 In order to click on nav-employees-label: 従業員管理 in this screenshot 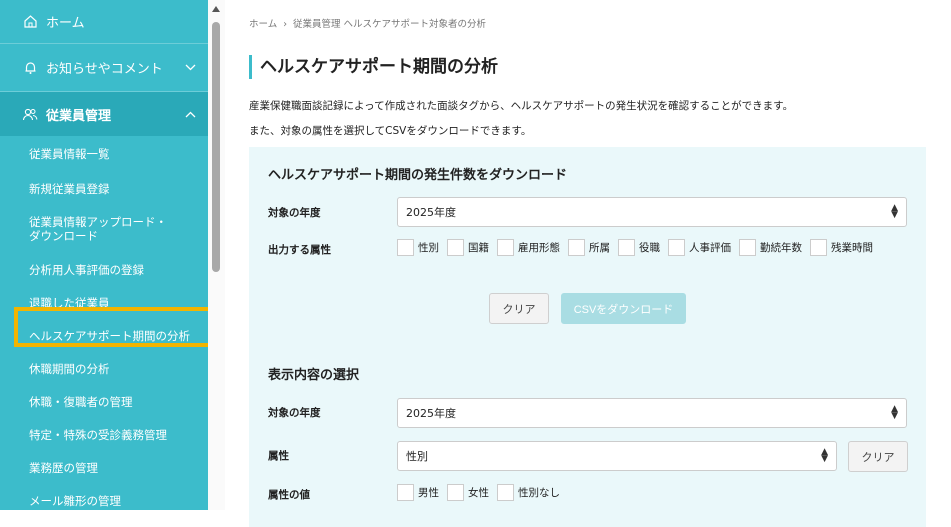, I will do `click(79, 116)`.